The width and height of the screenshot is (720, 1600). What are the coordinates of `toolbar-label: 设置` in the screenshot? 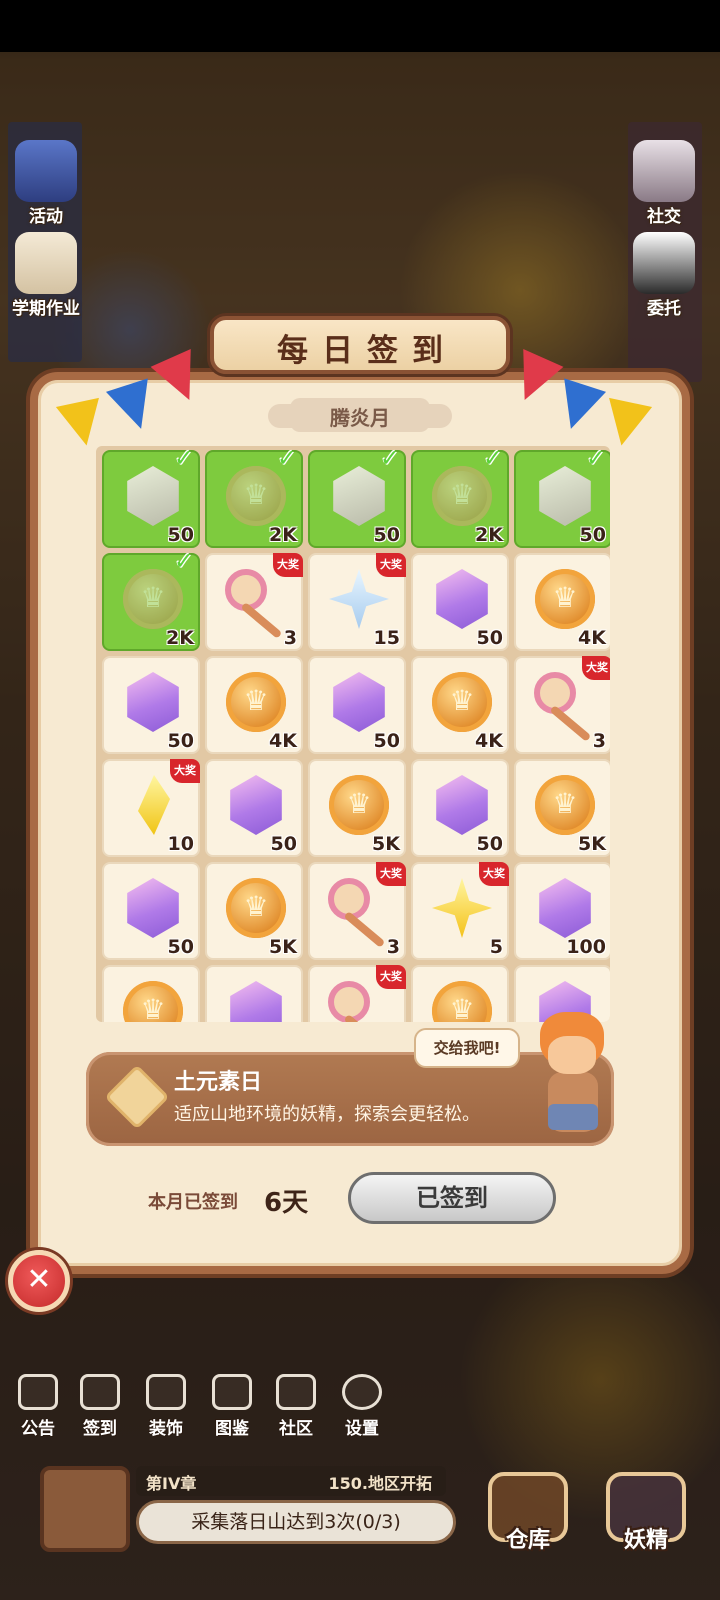 It's located at (362, 1429).